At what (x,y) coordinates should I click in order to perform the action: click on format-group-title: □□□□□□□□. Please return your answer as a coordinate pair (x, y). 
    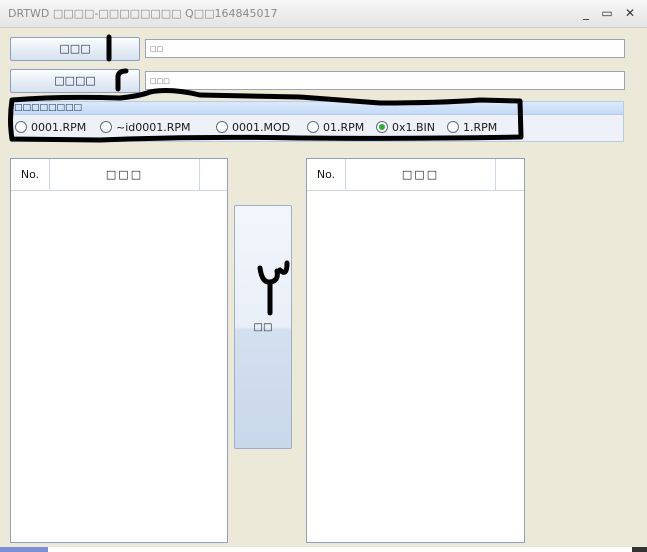
    Looking at the image, I should click on (48, 108).